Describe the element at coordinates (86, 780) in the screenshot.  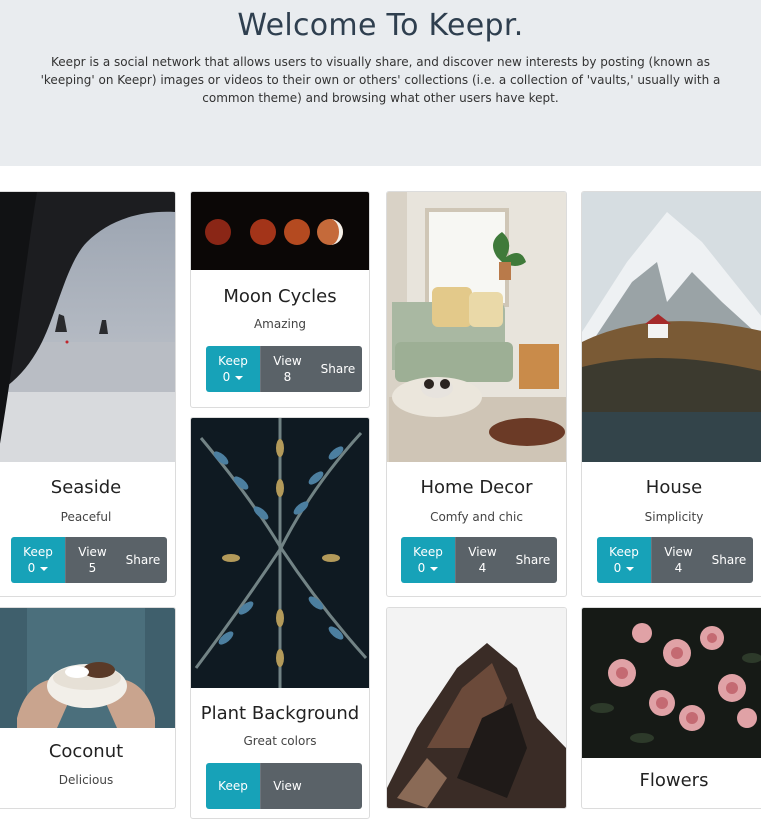
I see `keep-description: Delicious` at that location.